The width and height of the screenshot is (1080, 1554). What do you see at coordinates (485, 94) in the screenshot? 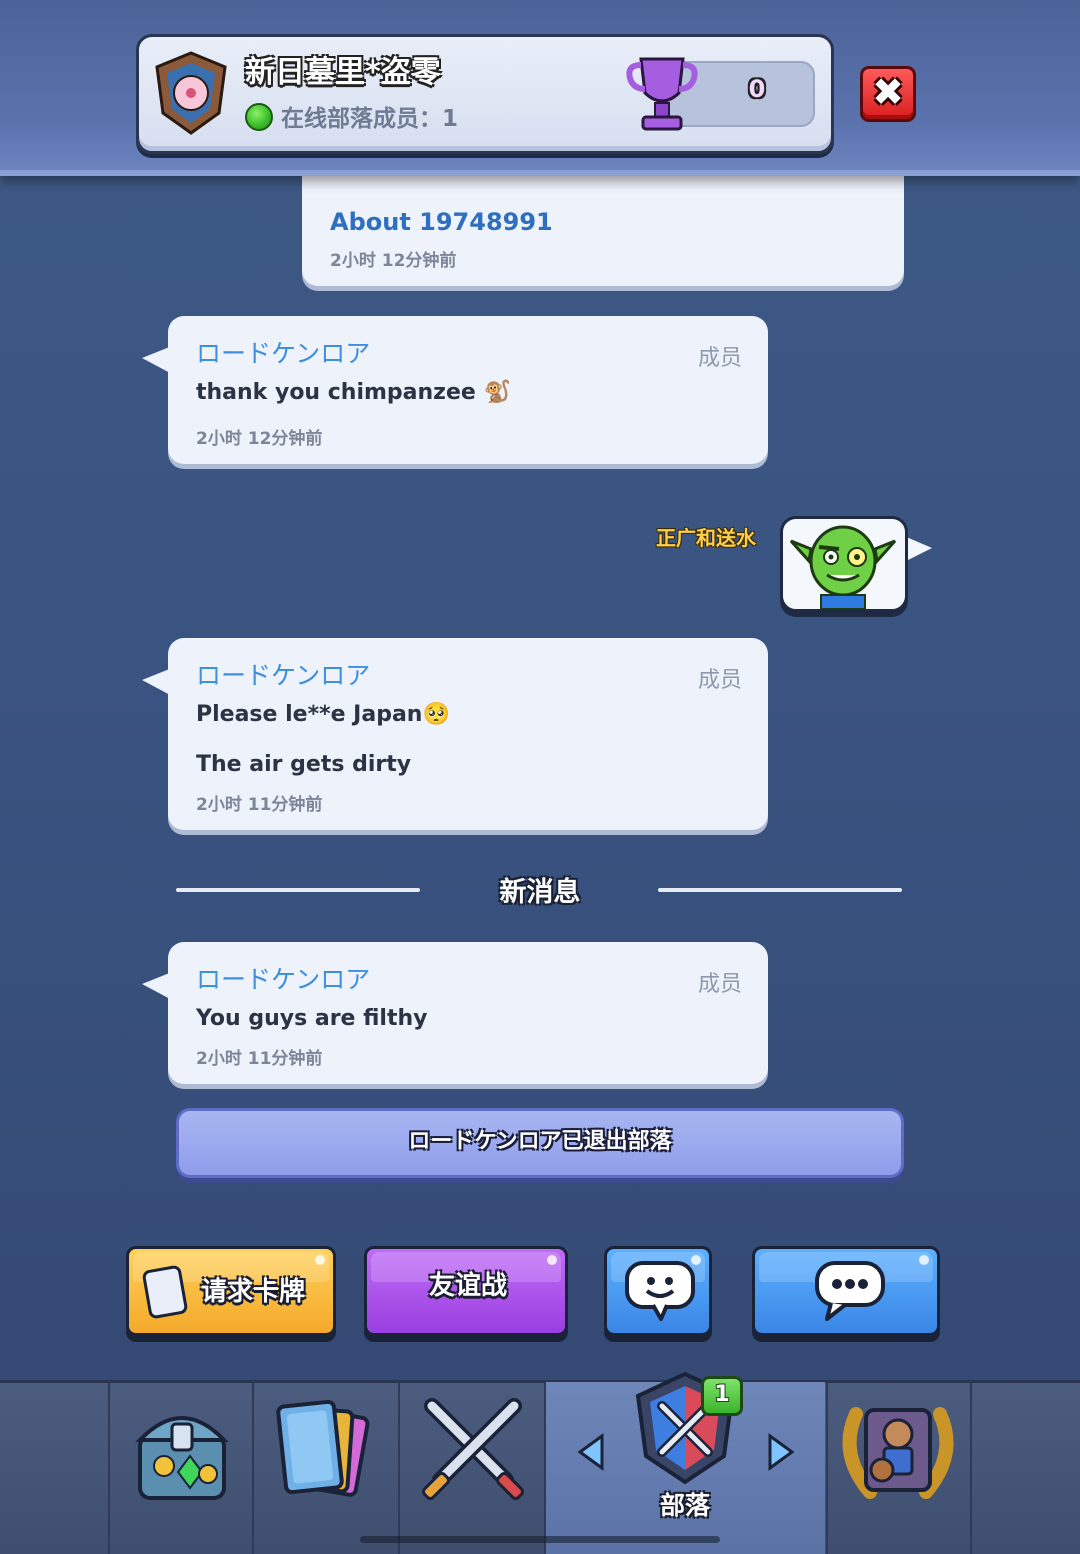
I see `clan-info-panel: 新日墓里*盗零 在线部落成员：1 0` at bounding box center [485, 94].